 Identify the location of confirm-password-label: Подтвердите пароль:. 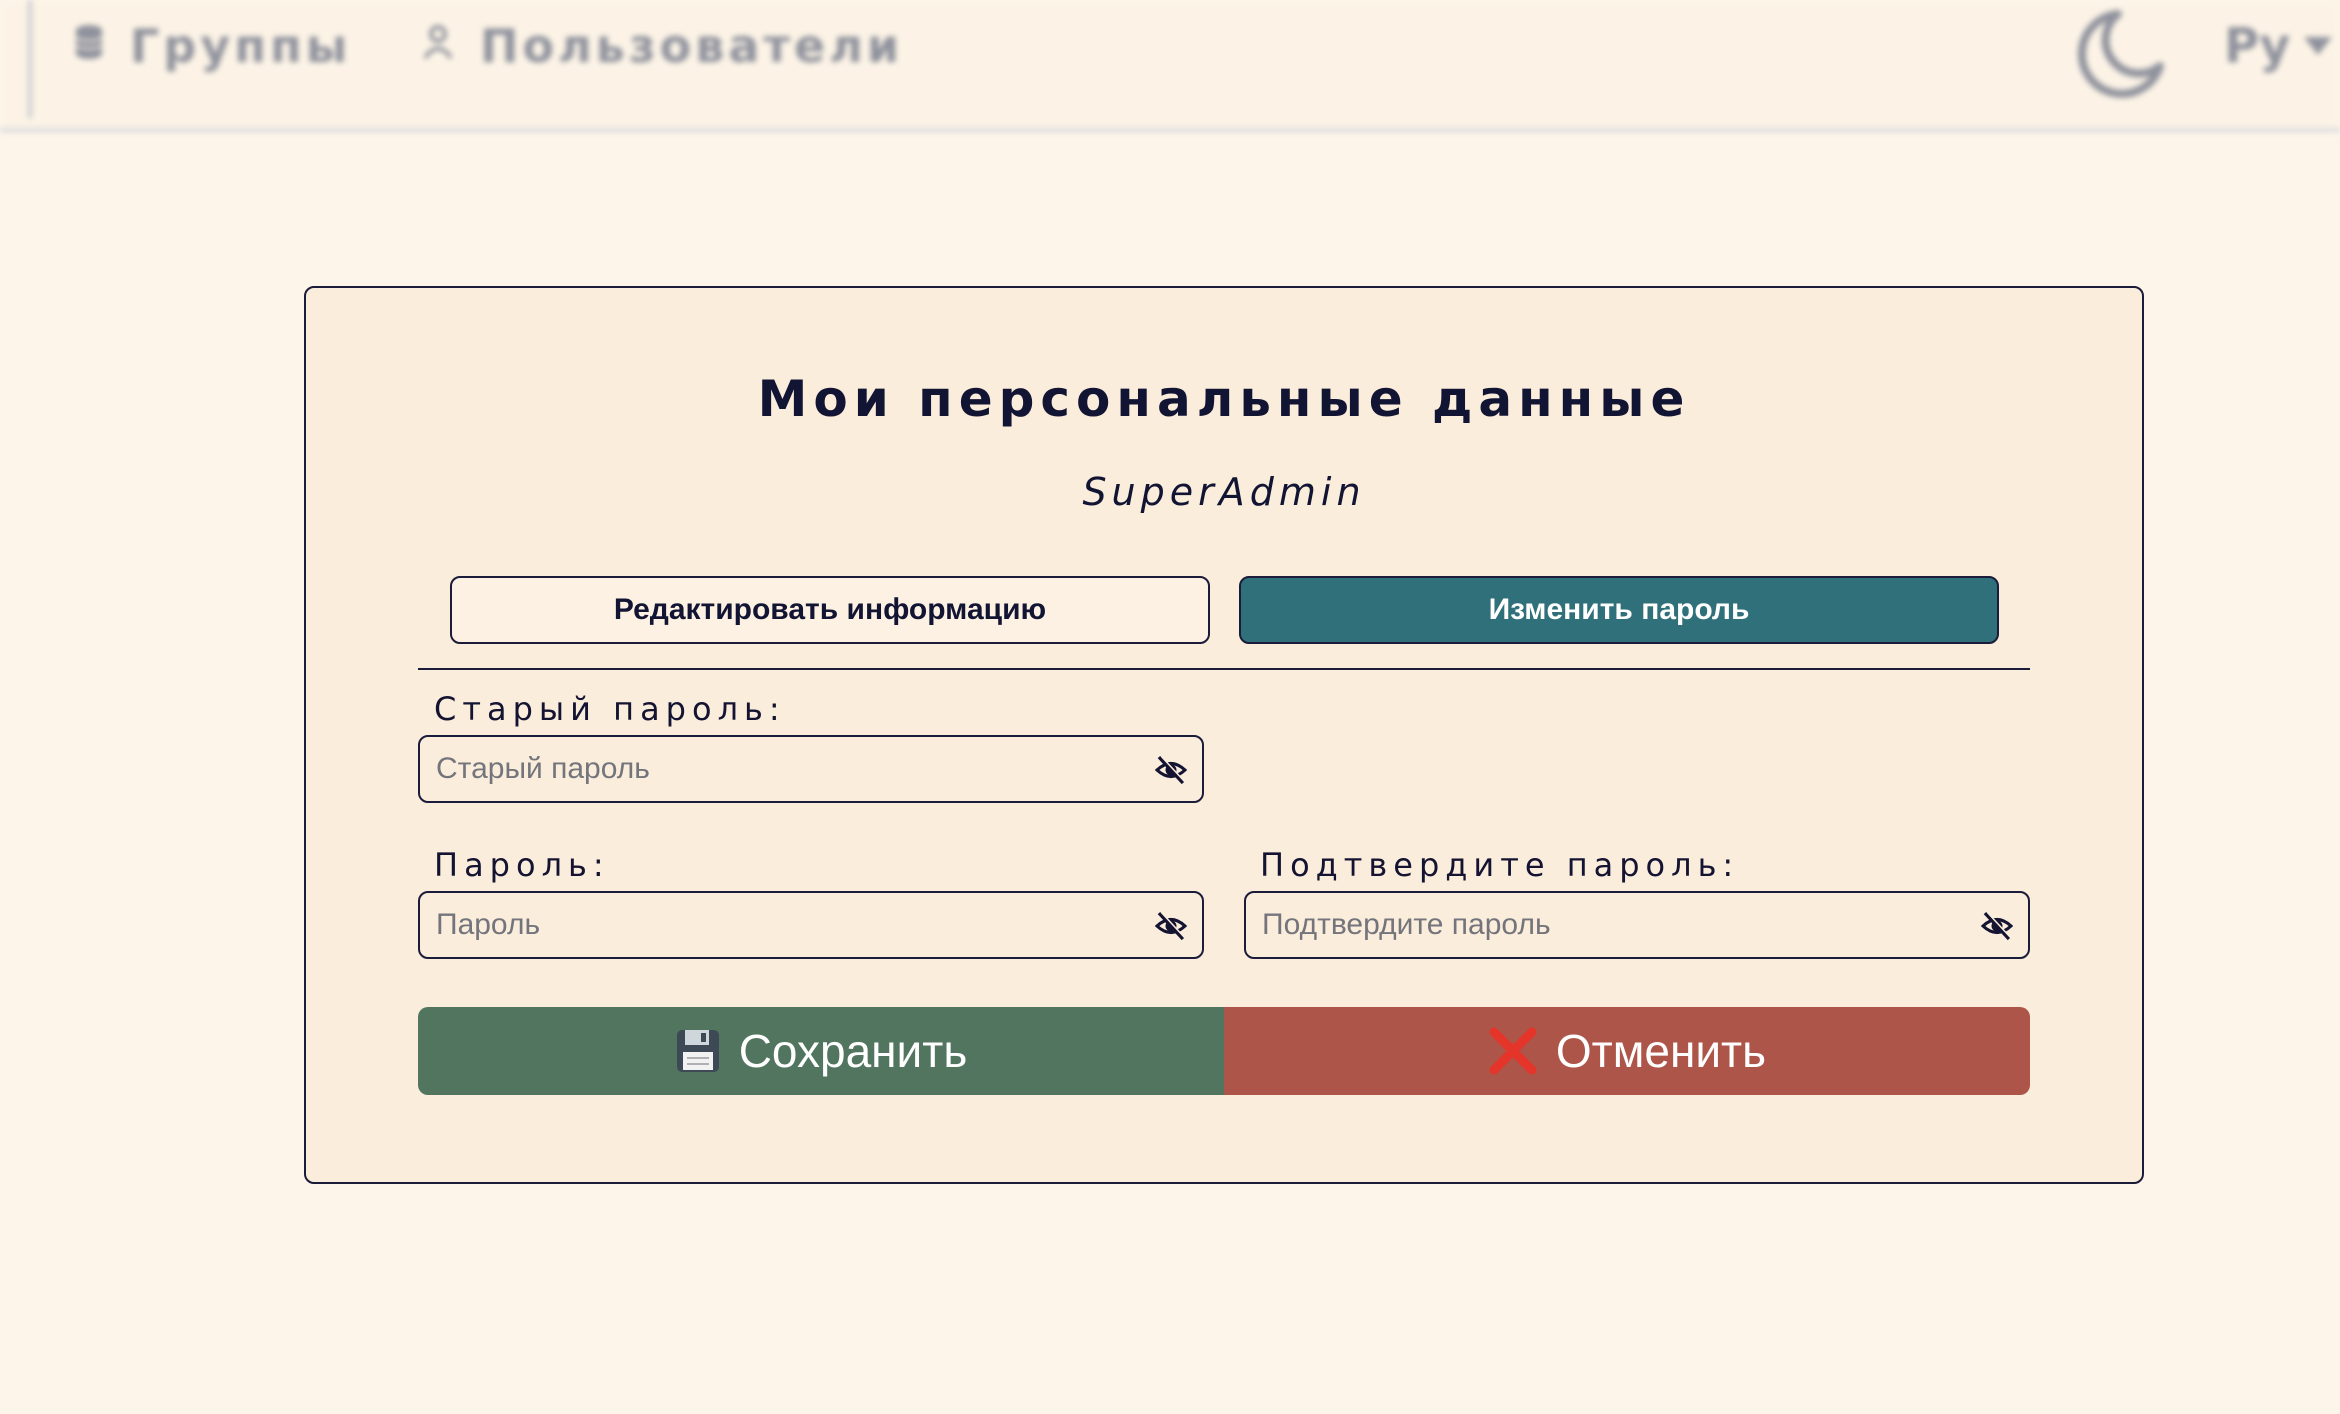
(1500, 865).